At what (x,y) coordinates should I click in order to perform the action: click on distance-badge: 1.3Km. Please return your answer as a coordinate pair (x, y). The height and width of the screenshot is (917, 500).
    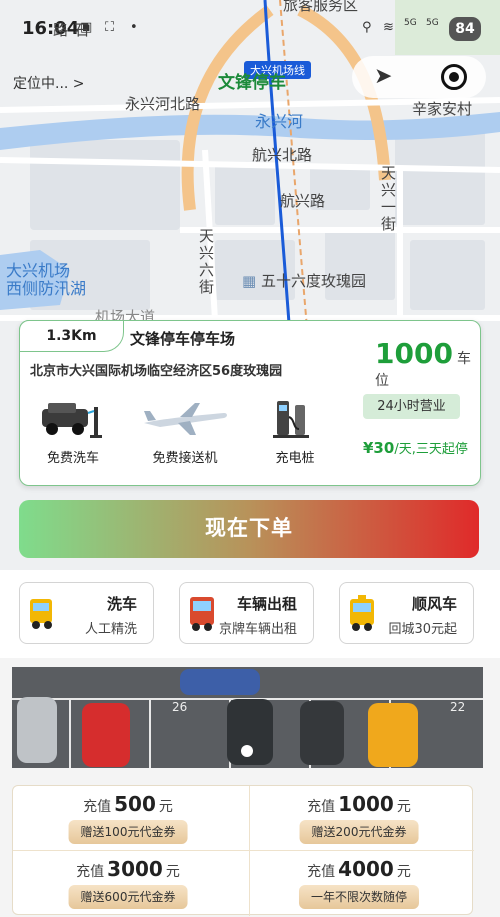
    Looking at the image, I should click on (71, 336).